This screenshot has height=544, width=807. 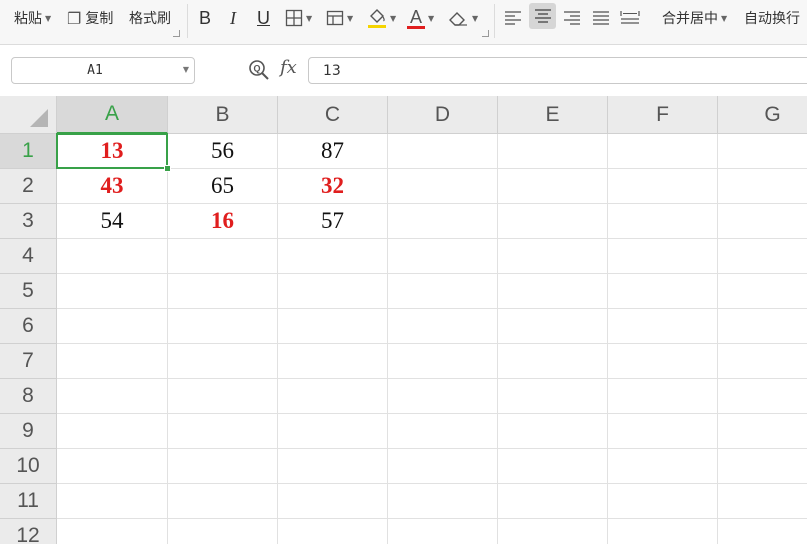 I want to click on cell-f12, so click(x=663, y=531).